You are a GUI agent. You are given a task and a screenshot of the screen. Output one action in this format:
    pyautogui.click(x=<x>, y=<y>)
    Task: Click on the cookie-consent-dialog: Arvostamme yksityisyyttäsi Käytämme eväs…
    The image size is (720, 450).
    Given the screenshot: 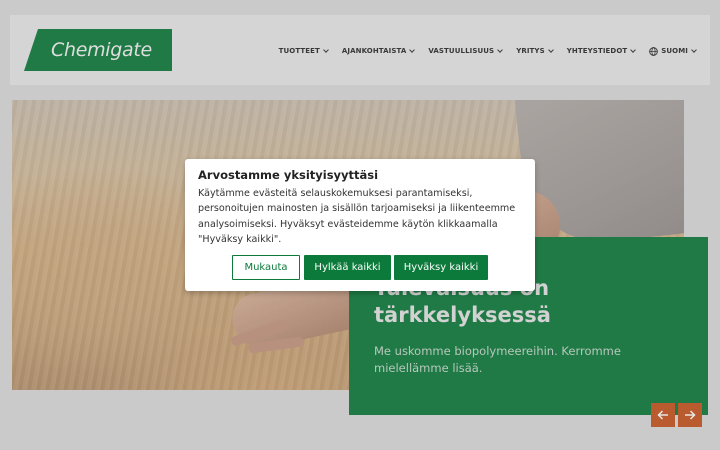 What is the action you would take?
    pyautogui.click(x=360, y=225)
    